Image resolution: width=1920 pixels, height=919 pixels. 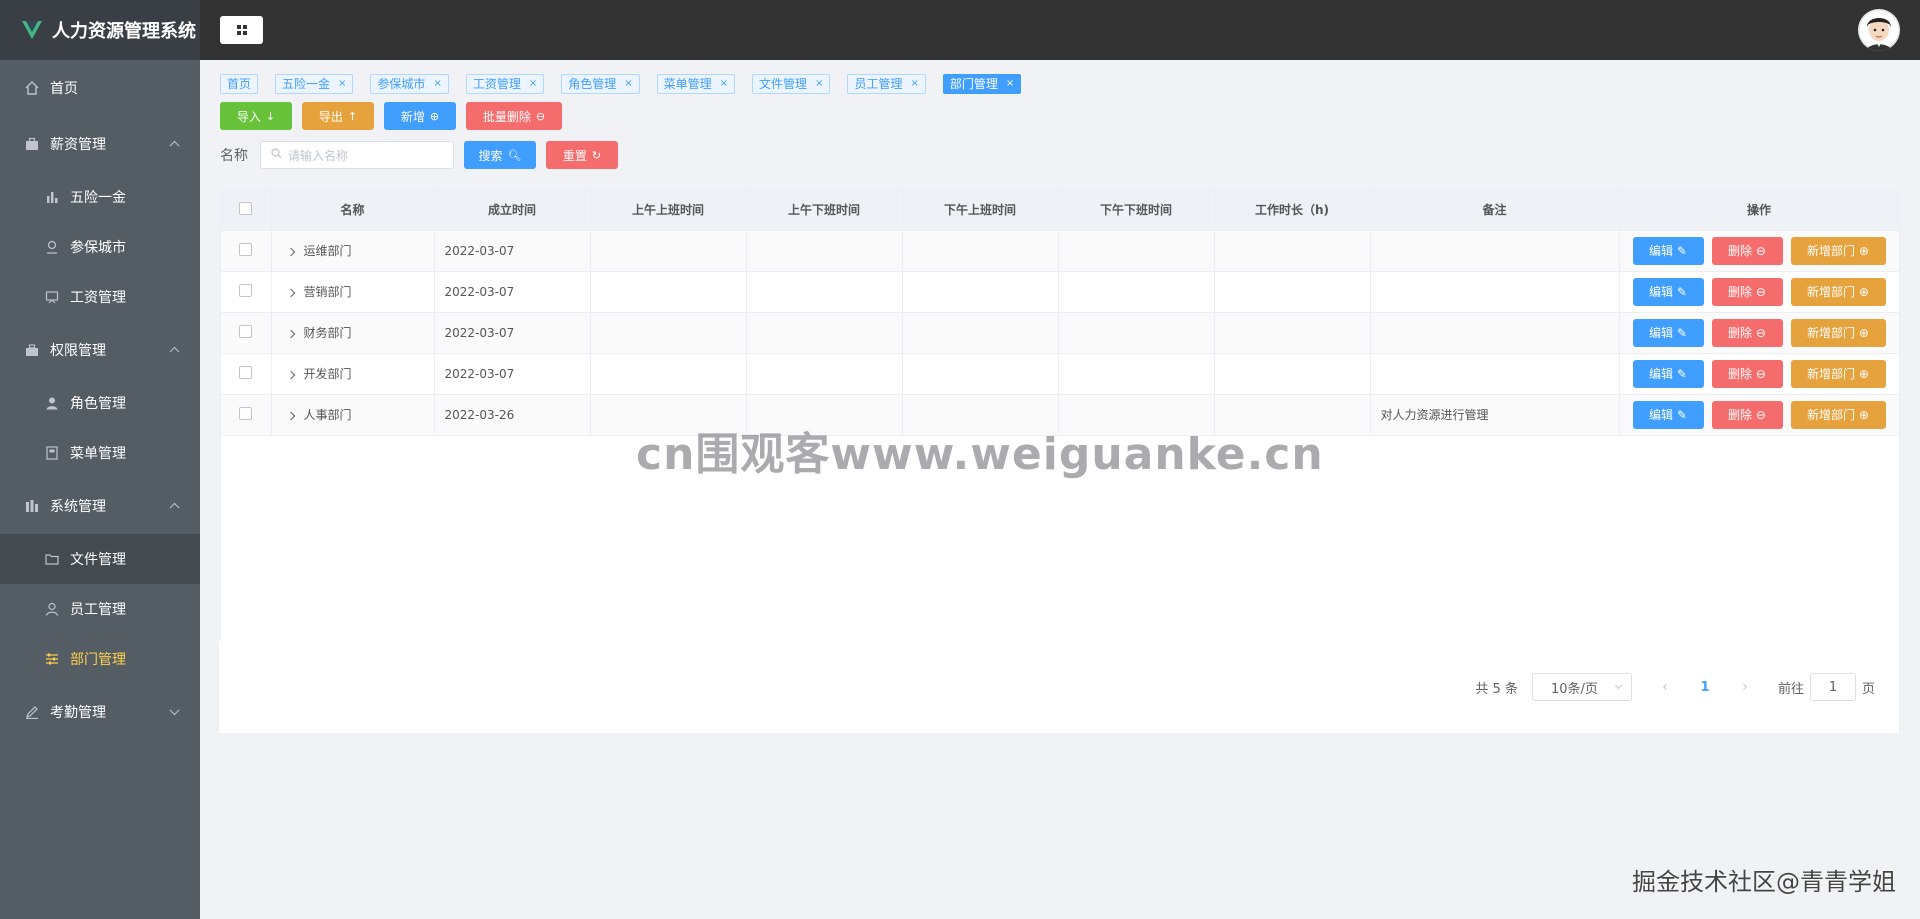 What do you see at coordinates (52, 297) in the screenshot?
I see `presentation-icon` at bounding box center [52, 297].